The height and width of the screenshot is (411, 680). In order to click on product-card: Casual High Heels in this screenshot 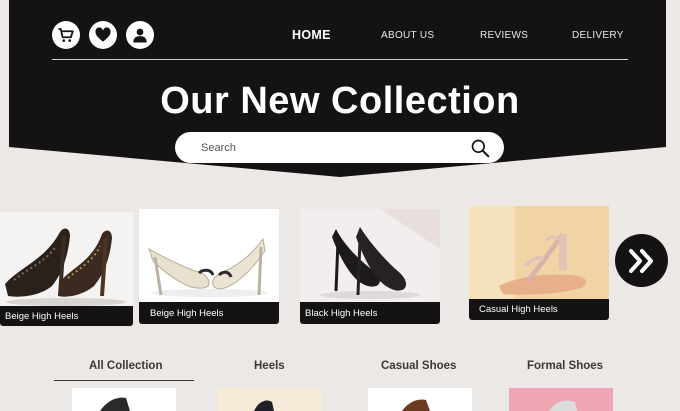, I will do `click(539, 263)`.